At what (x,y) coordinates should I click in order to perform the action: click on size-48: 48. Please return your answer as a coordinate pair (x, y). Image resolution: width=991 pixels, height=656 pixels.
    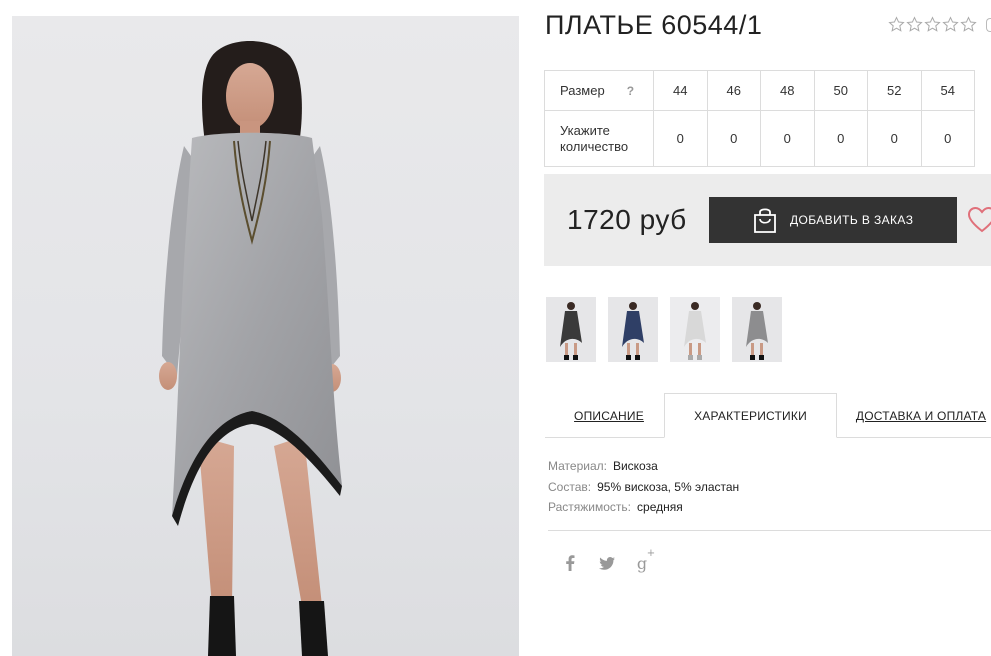
    Looking at the image, I should click on (787, 90).